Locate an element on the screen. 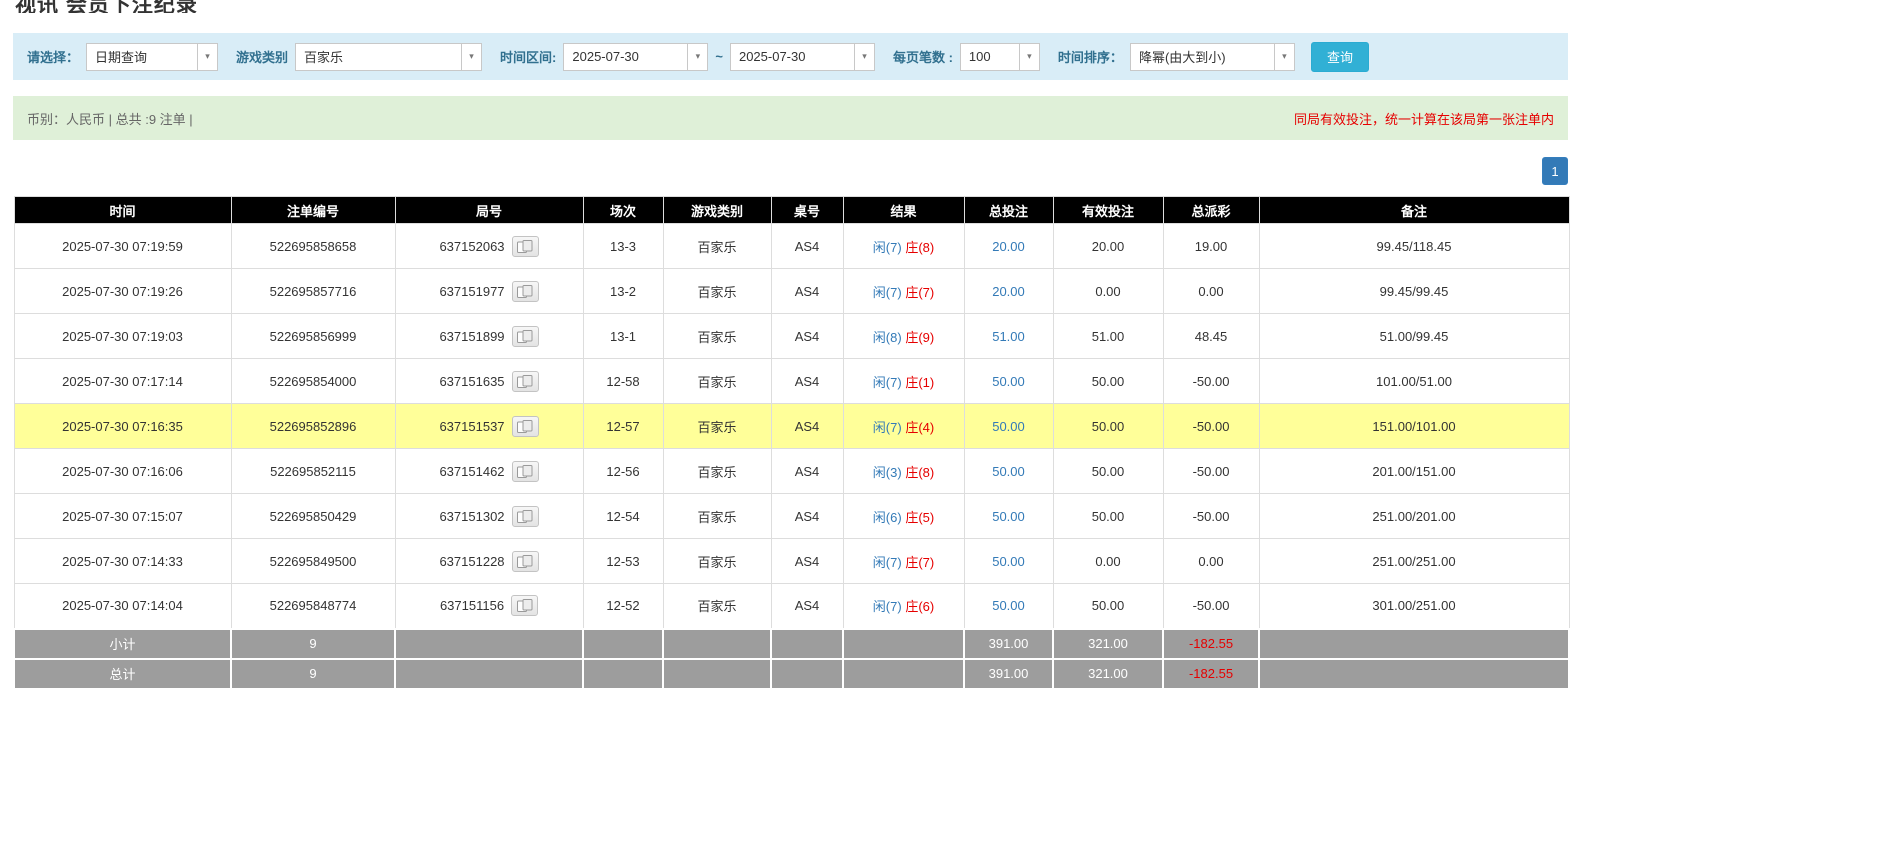 The image size is (1880, 845). cell-bet-id: 522695848774 is located at coordinates (313, 606).